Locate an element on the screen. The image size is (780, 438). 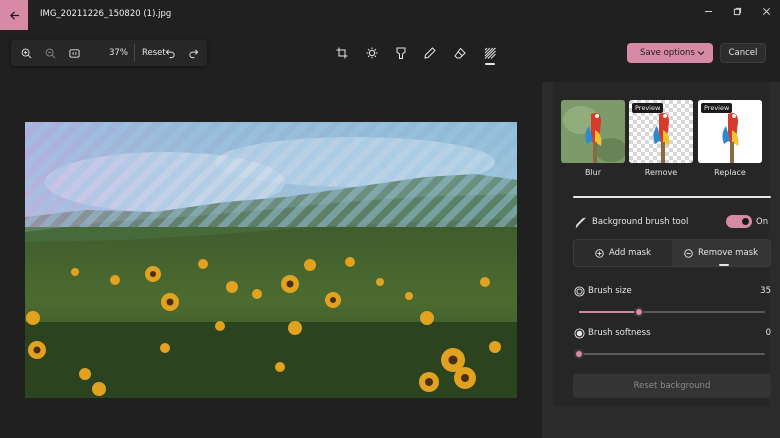
maximize-button is located at coordinates (737, 11).